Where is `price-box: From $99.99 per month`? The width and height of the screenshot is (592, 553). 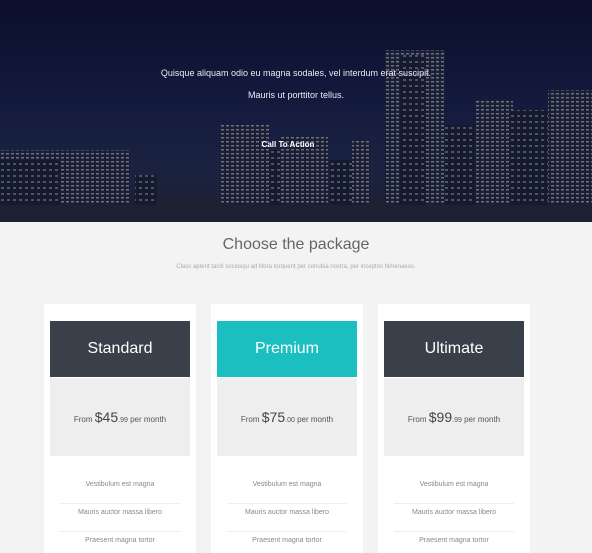 price-box: From $99.99 per month is located at coordinates (454, 417).